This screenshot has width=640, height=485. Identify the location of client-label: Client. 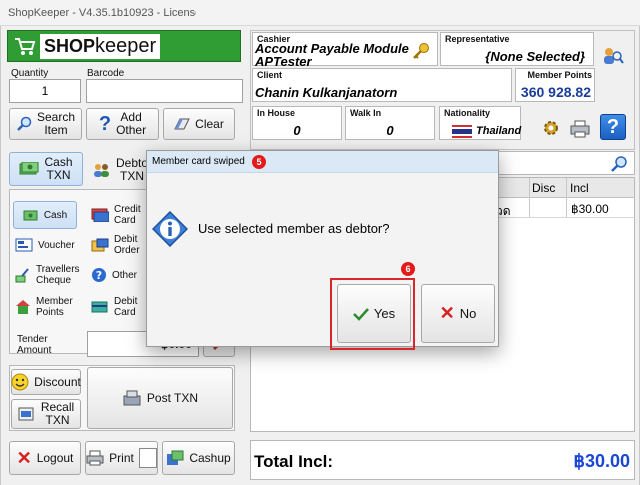
(270, 75).